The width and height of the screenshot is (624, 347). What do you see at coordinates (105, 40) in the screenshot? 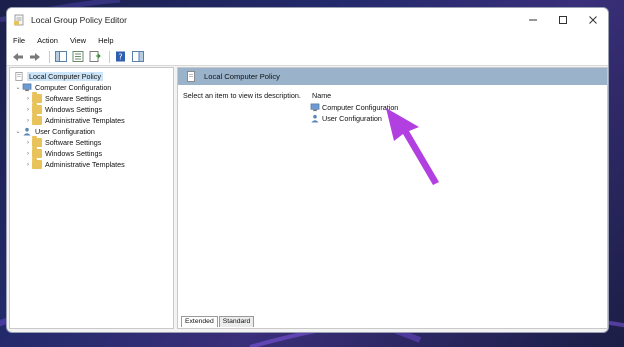
I see `menu-help: Help` at bounding box center [105, 40].